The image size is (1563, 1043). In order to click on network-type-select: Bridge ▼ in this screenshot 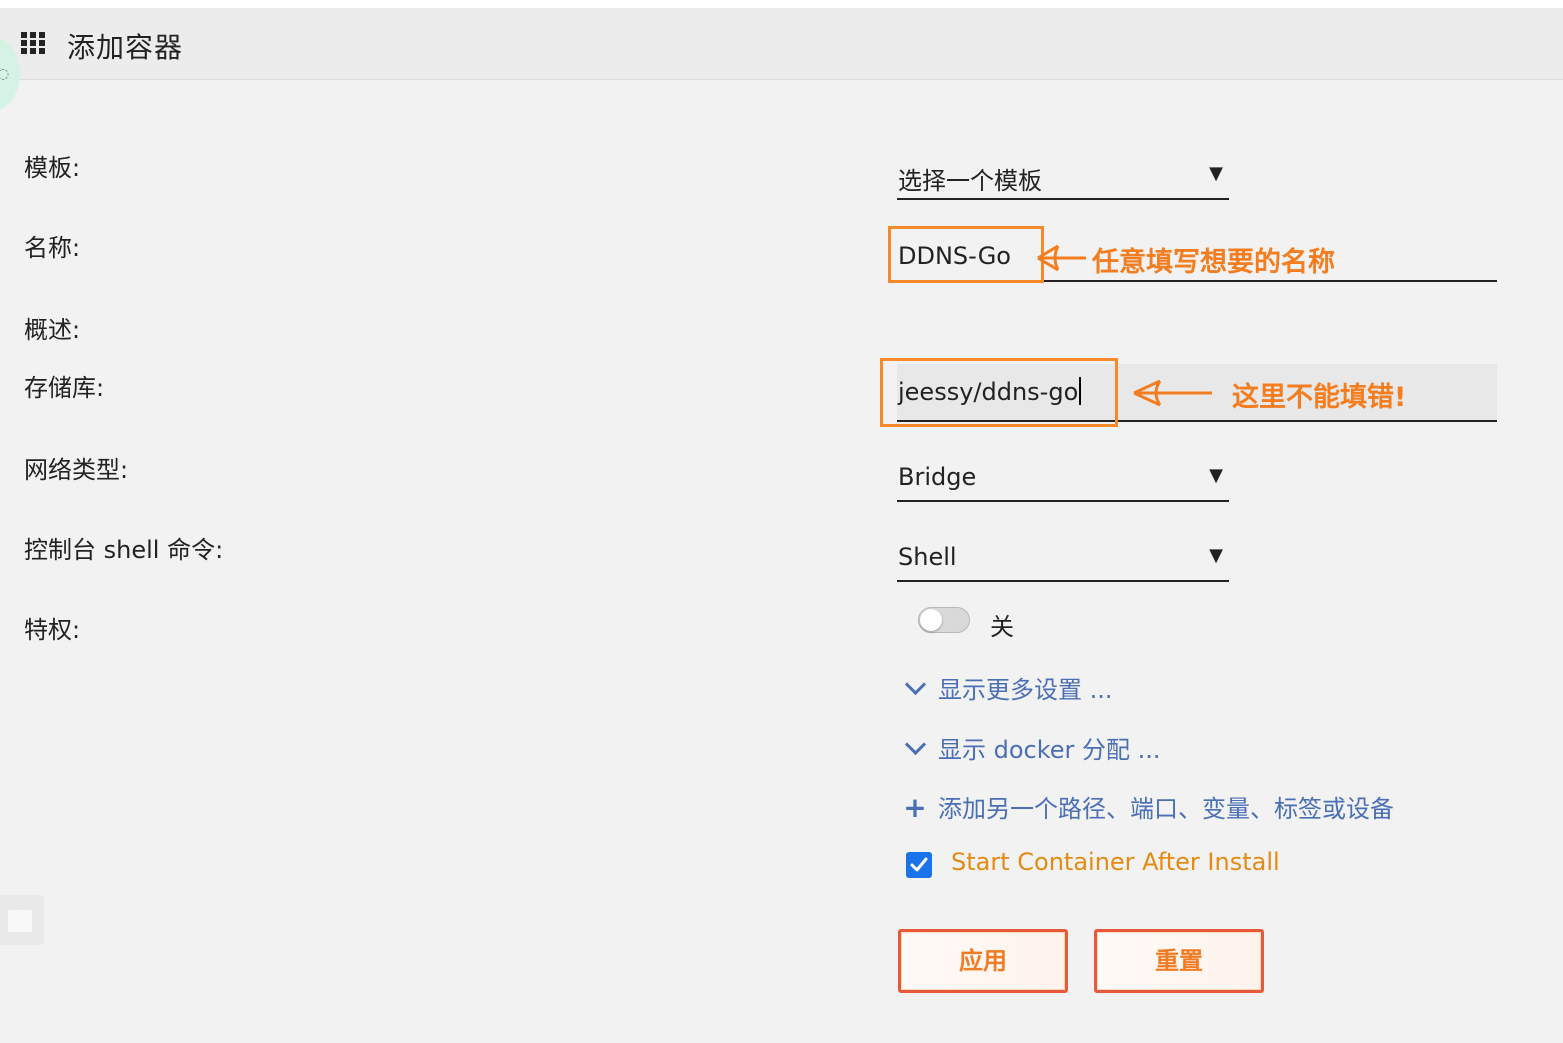, I will do `click(1063, 481)`.